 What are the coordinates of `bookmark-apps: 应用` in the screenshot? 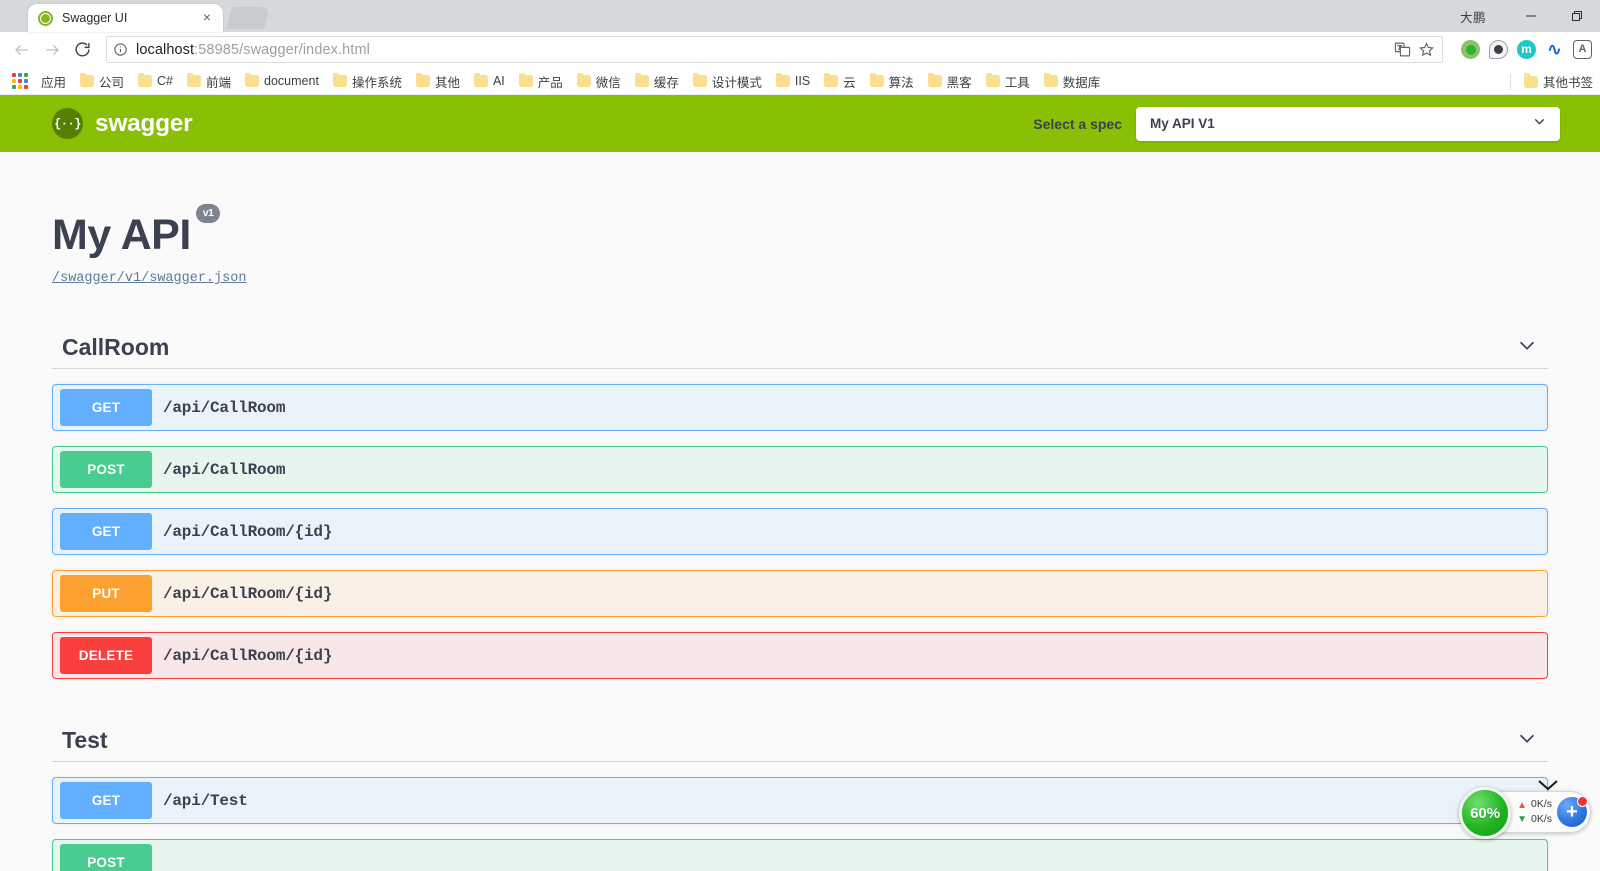 It's located at (53, 81).